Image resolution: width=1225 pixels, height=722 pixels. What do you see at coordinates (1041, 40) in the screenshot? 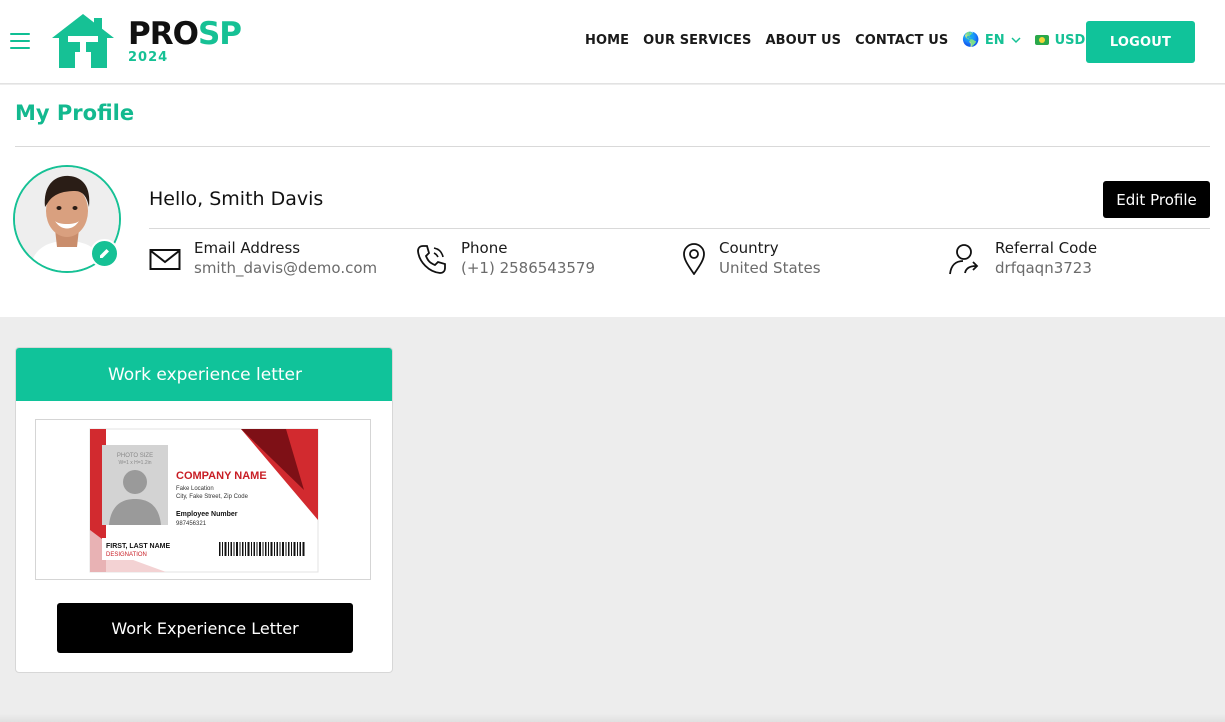
I see `flag-icon` at bounding box center [1041, 40].